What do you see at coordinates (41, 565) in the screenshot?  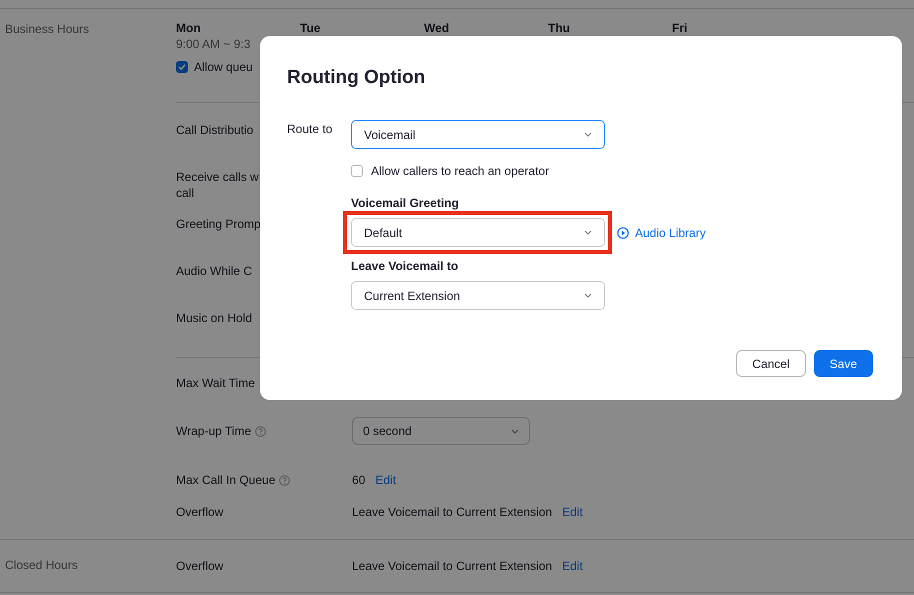 I see `section-label: Closed Hours` at bounding box center [41, 565].